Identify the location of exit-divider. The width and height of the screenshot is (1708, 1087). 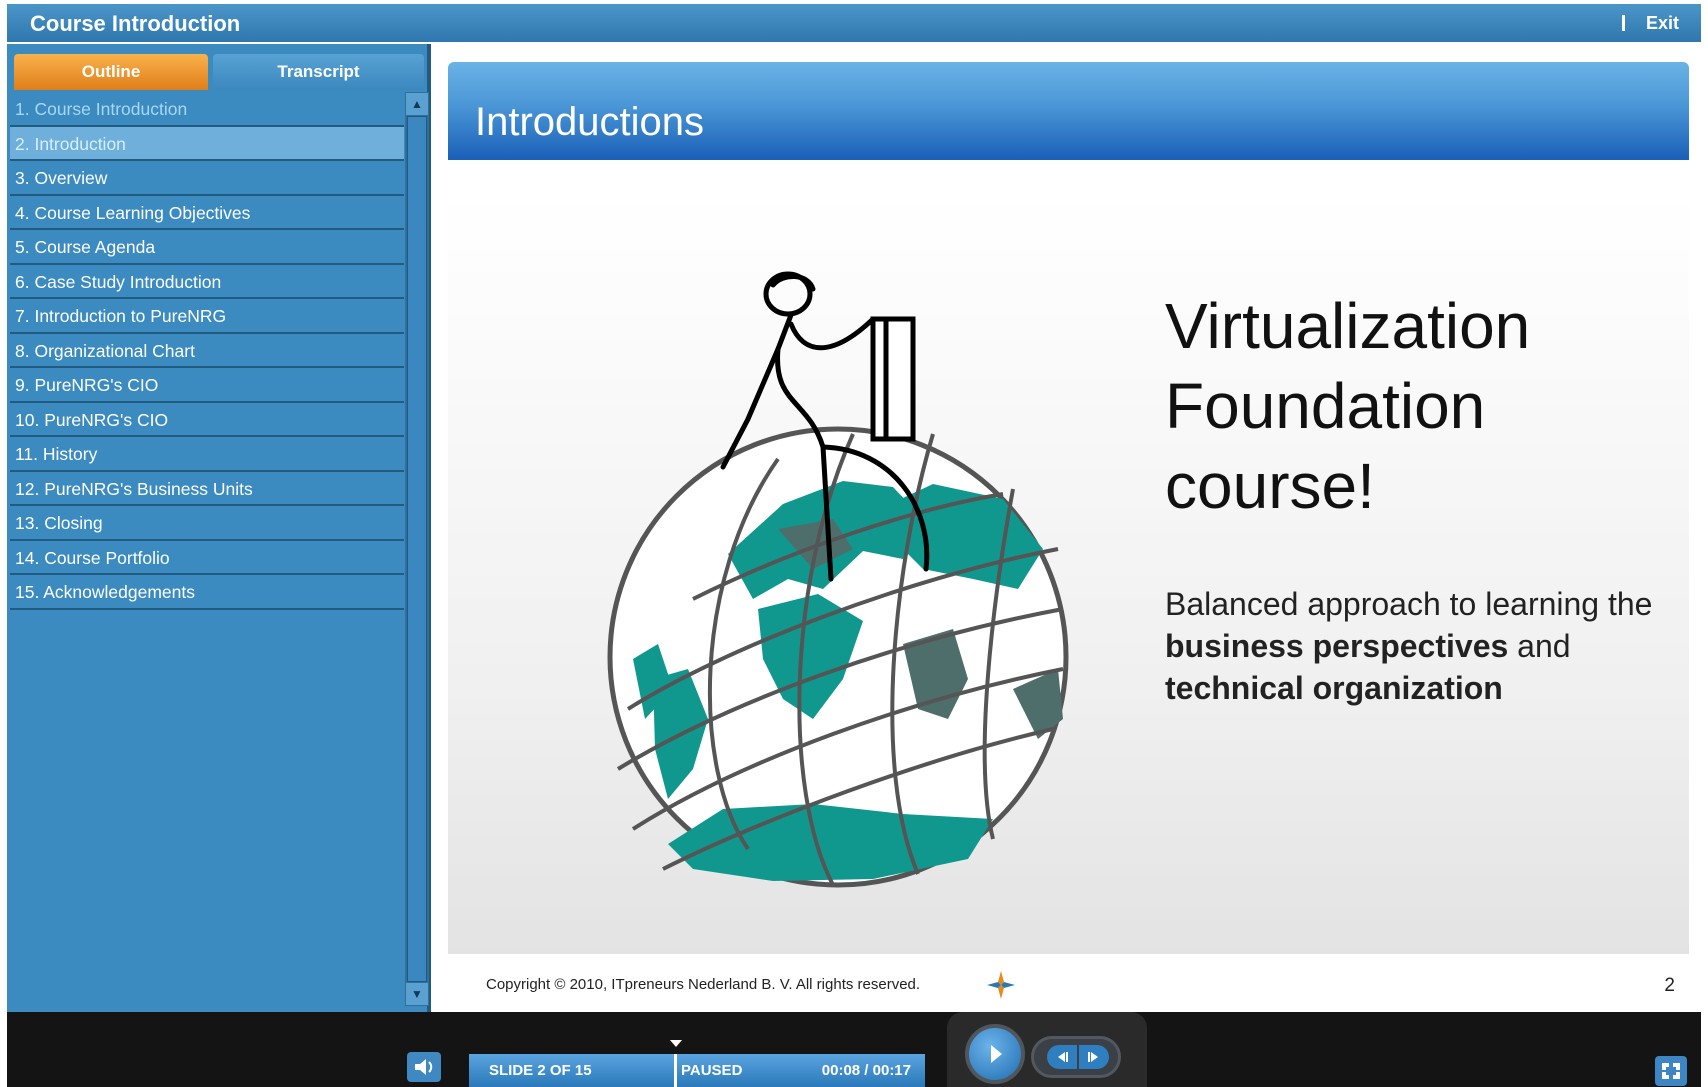
(1623, 23).